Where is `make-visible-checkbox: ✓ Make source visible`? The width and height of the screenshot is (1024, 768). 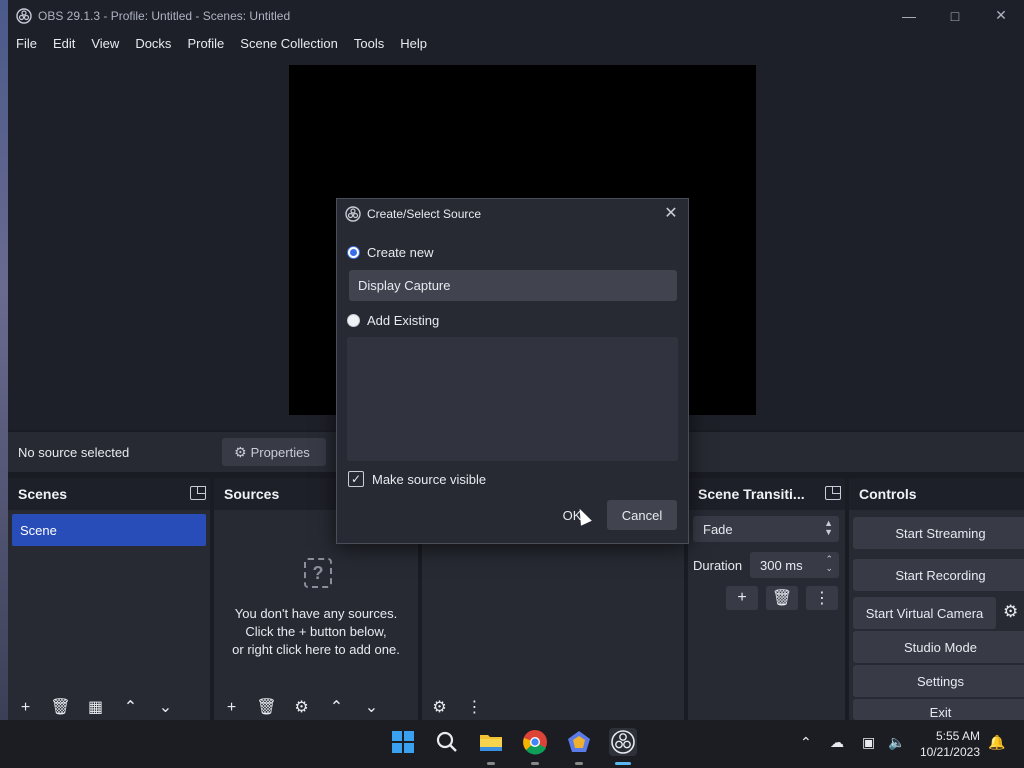
make-visible-checkbox: ✓ Make source visible is located at coordinates (417, 479).